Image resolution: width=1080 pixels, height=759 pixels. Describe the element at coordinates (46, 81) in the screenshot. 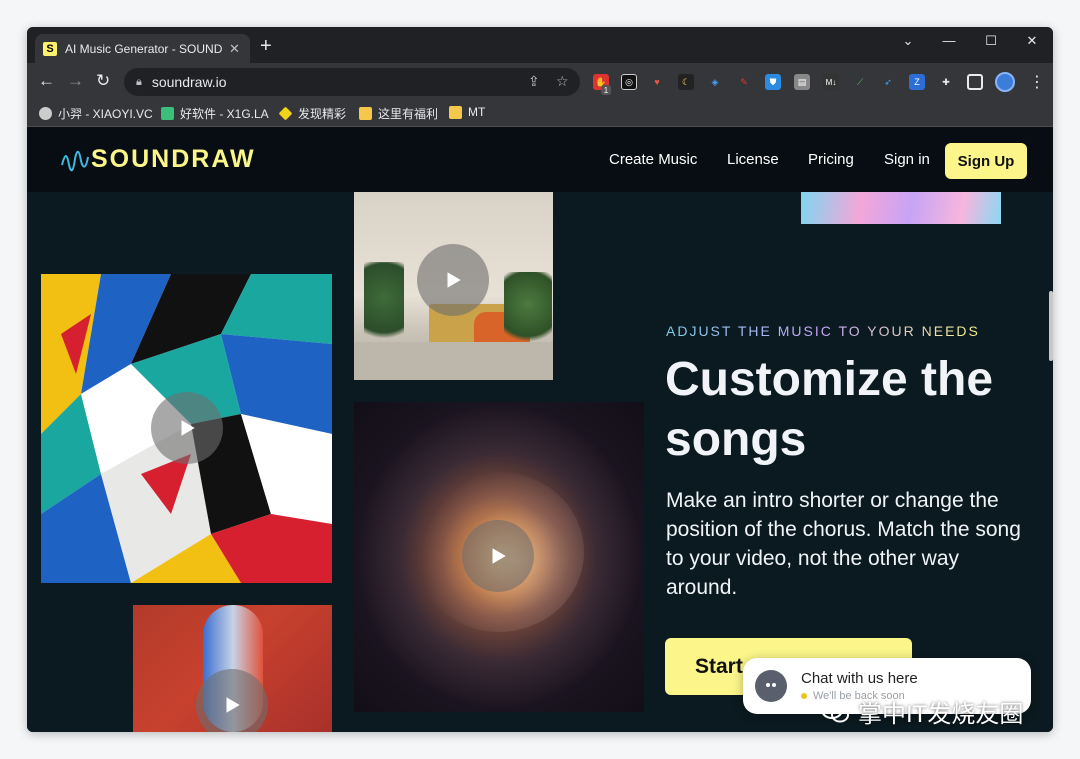

I see `back-arrow-icon: ←` at that location.